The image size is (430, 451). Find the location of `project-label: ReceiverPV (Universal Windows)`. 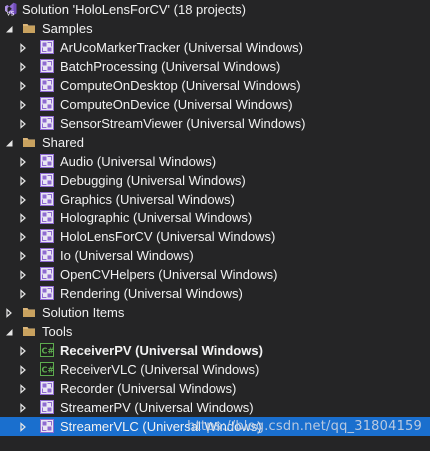

project-label: ReceiverPV (Universal Windows) is located at coordinates (161, 350).